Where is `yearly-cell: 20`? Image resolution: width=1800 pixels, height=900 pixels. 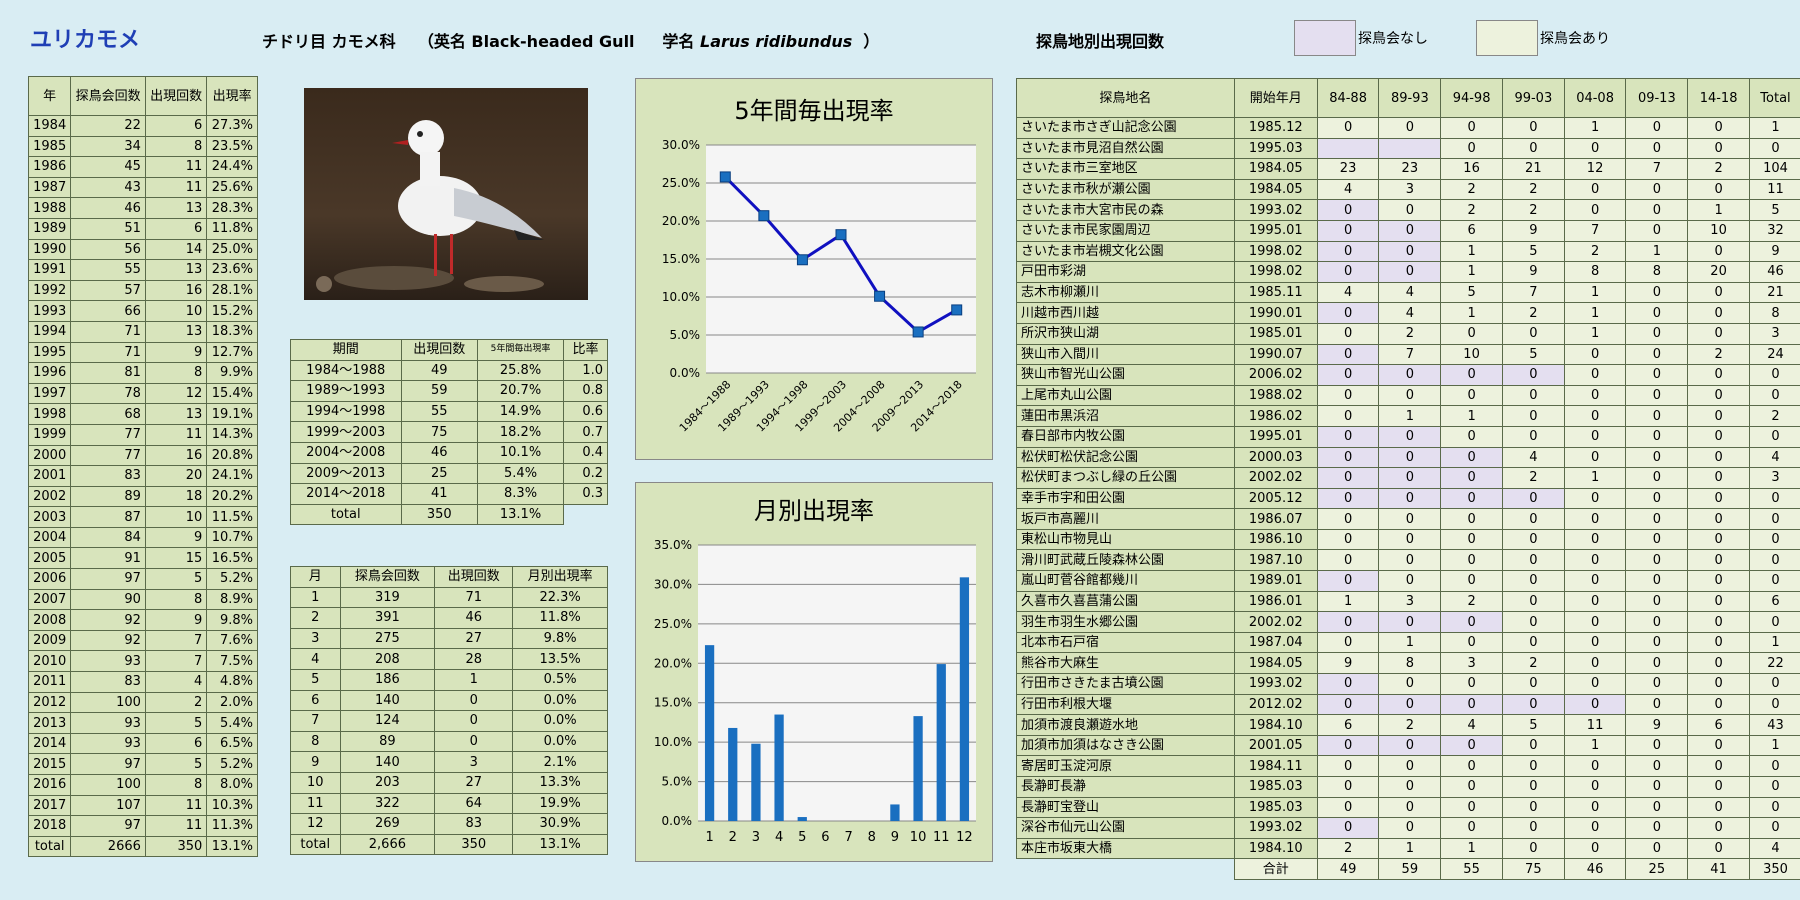 yearly-cell: 20 is located at coordinates (176, 476).